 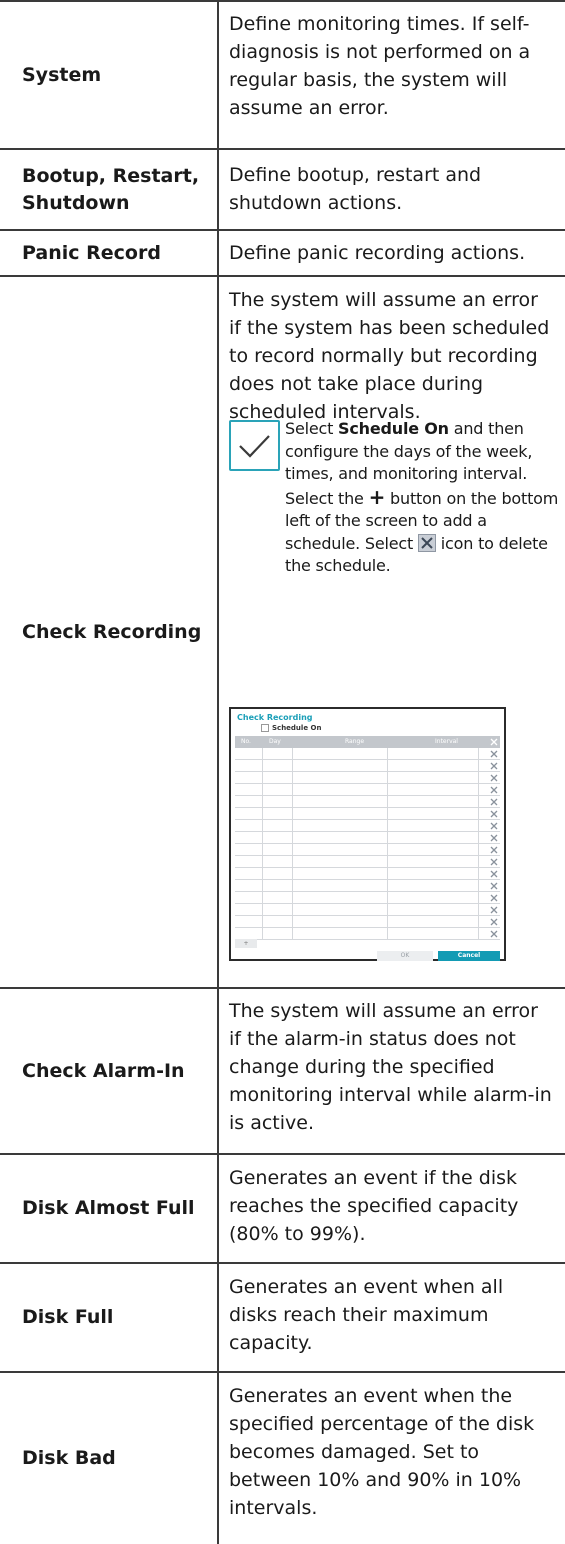 What do you see at coordinates (108, 1208) in the screenshot?
I see `row-label: Disk Almost Full` at bounding box center [108, 1208].